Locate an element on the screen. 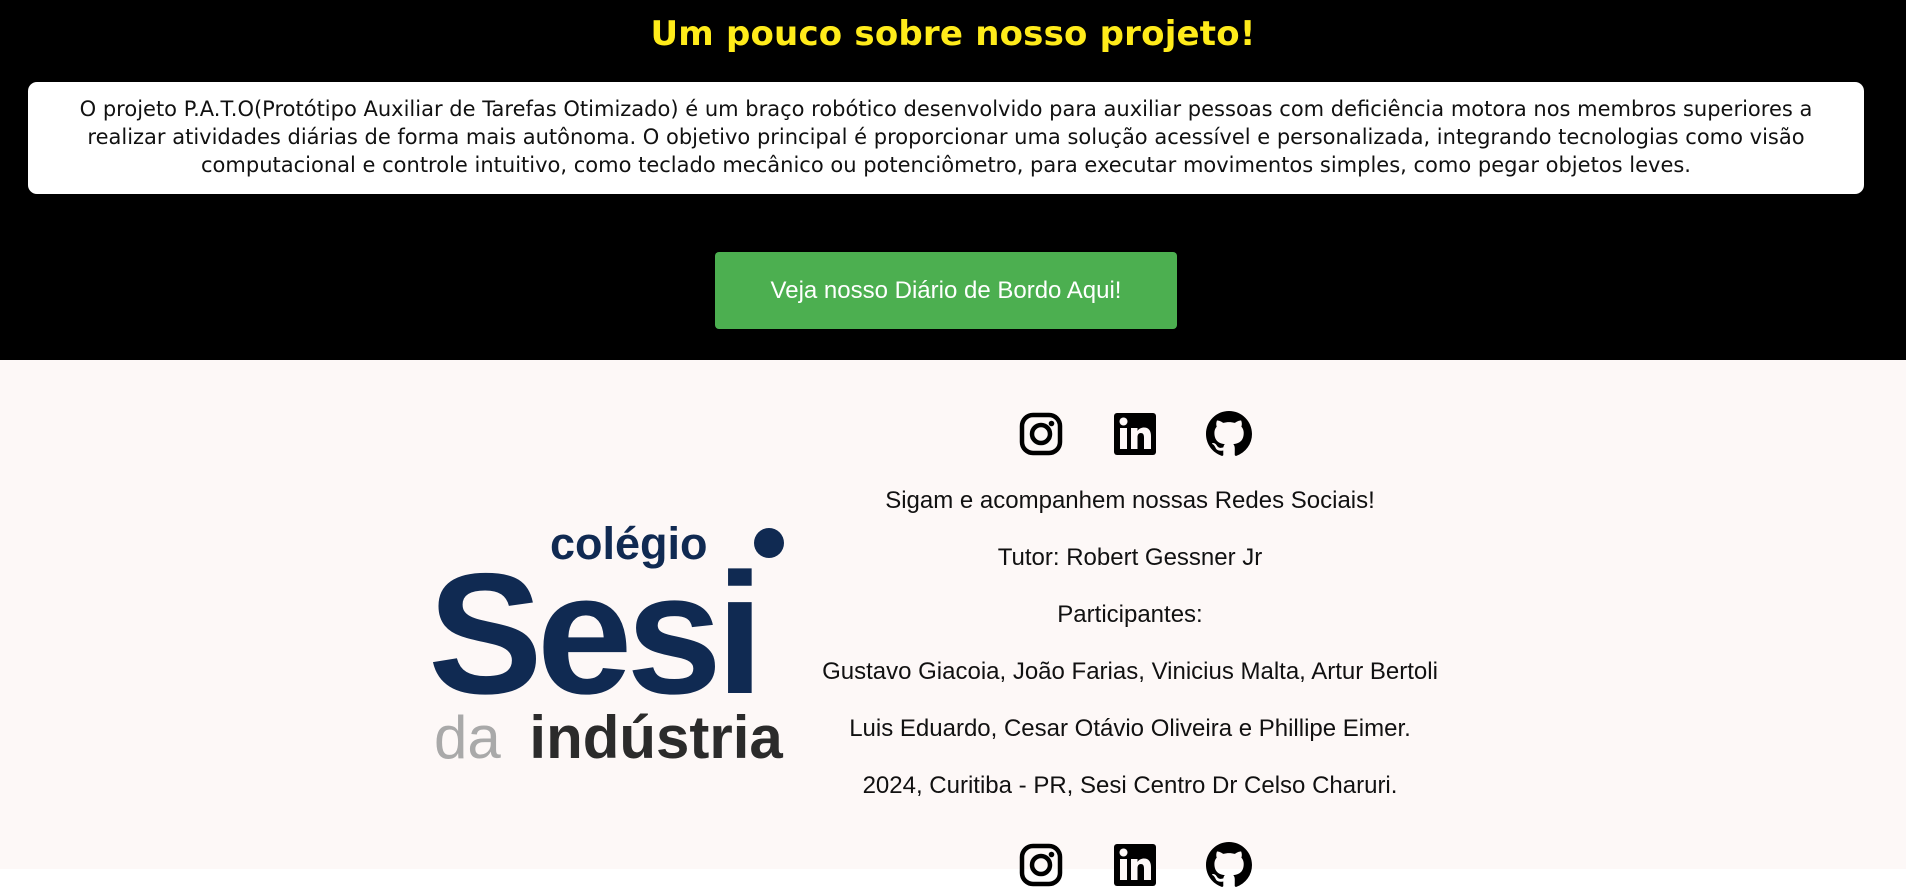  logo-line-sesi: Sesi is located at coordinates (594, 634).